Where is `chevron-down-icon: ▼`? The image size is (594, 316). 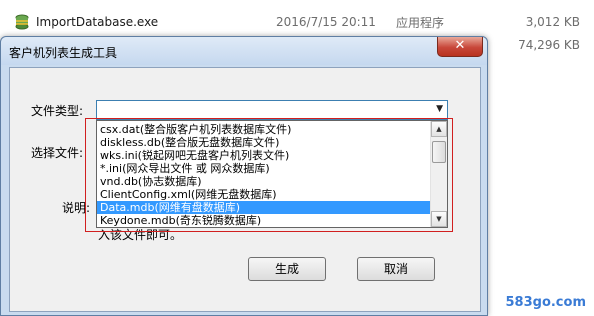
chevron-down-icon: ▼ is located at coordinates (439, 109).